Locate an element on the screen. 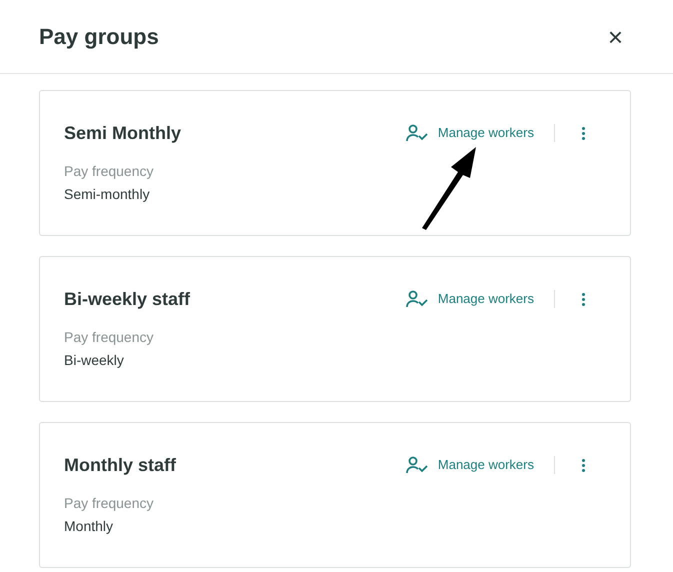 This screenshot has height=572, width=673. group-name: Monthly staff is located at coordinates (120, 465).